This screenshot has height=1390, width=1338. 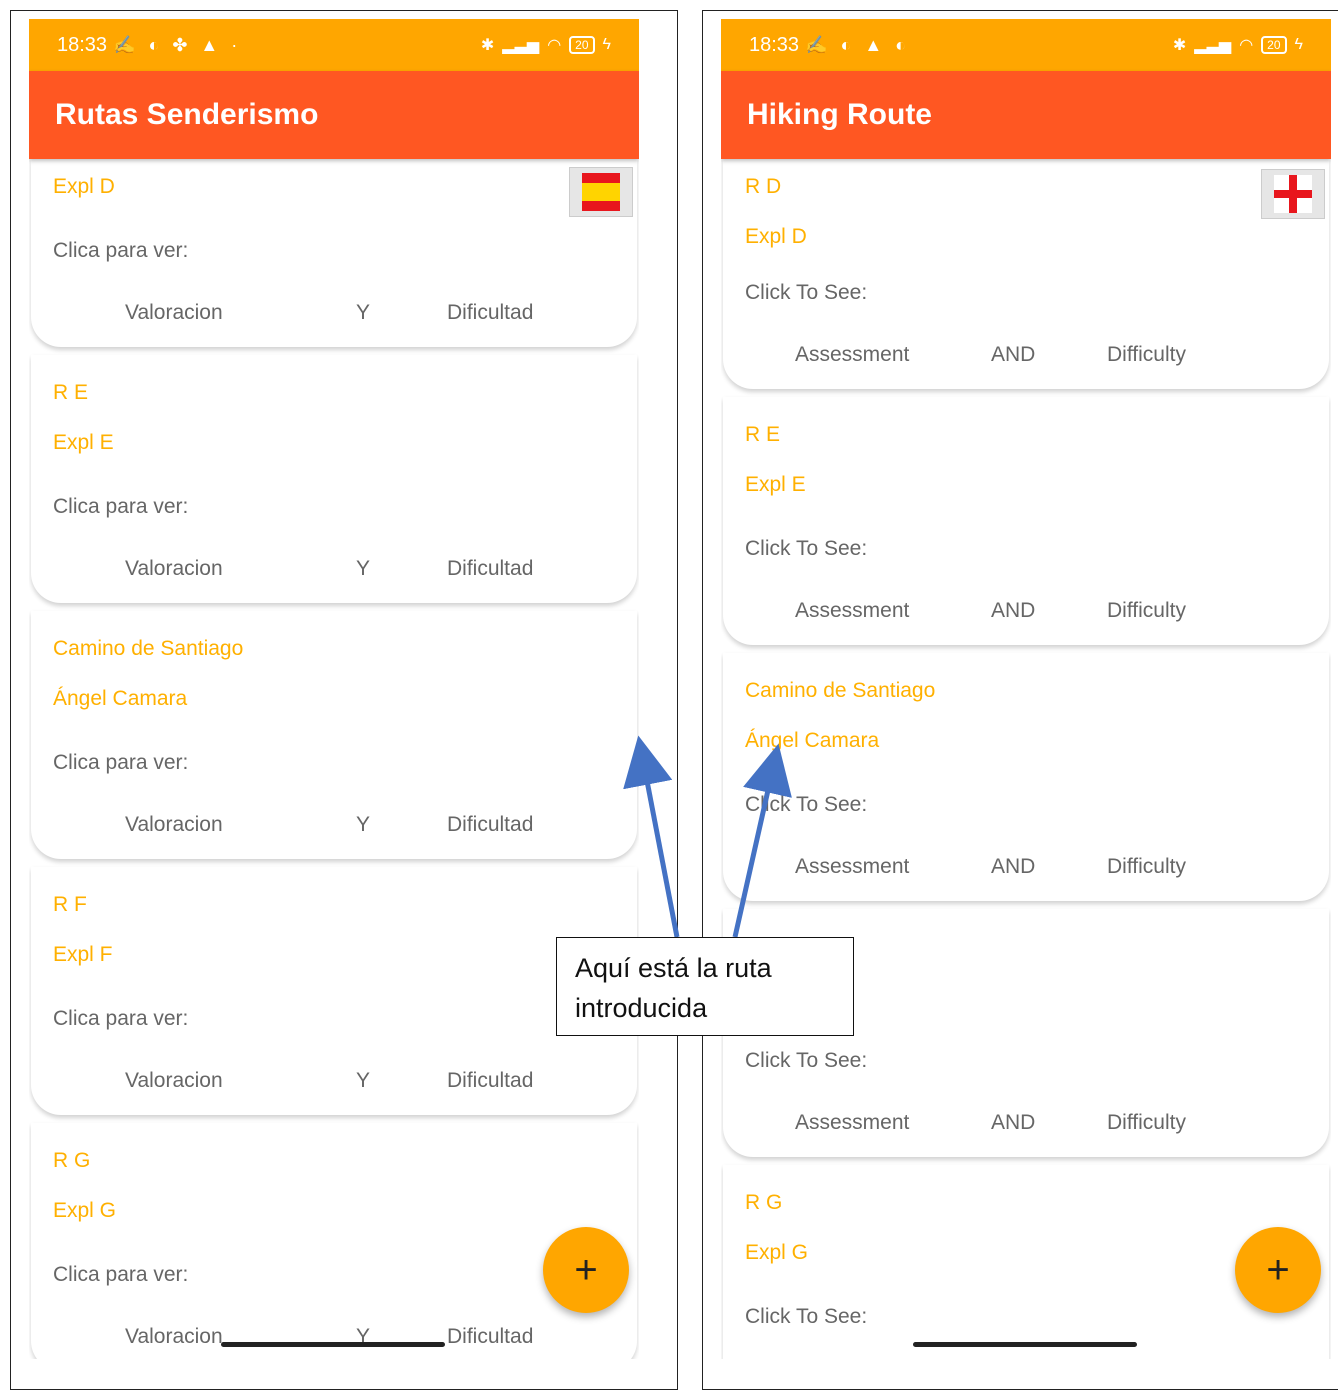 I want to click on route-name: R D, so click(x=763, y=186).